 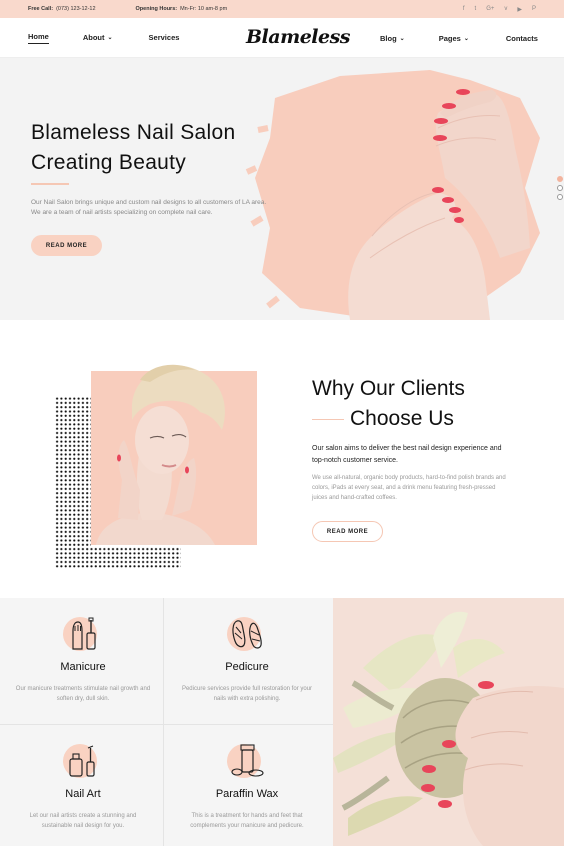 I want to click on why-title-line2: Choose Us, so click(x=388, y=419).